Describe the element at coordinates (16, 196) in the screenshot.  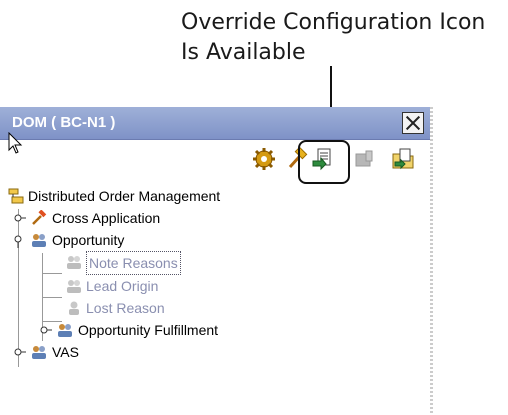
I see `org-tree-icon` at that location.